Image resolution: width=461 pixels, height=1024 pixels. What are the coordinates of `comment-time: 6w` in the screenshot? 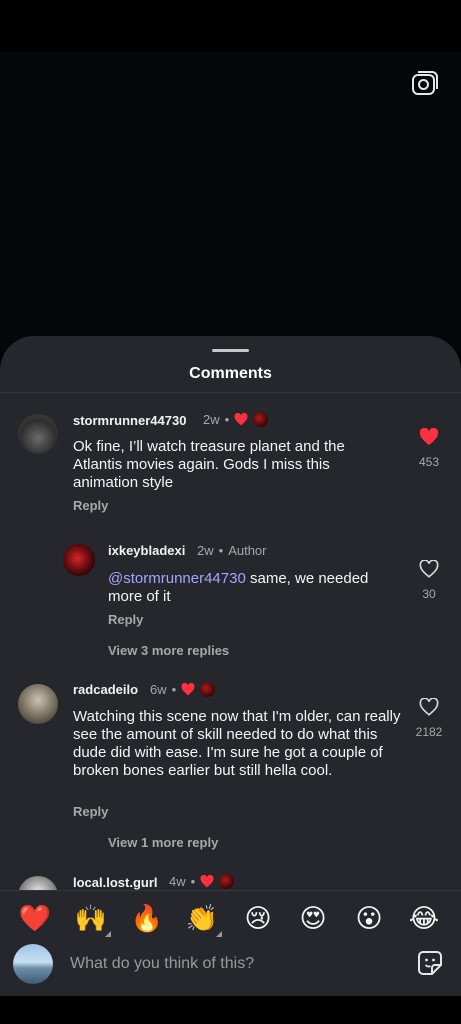 It's located at (158, 689).